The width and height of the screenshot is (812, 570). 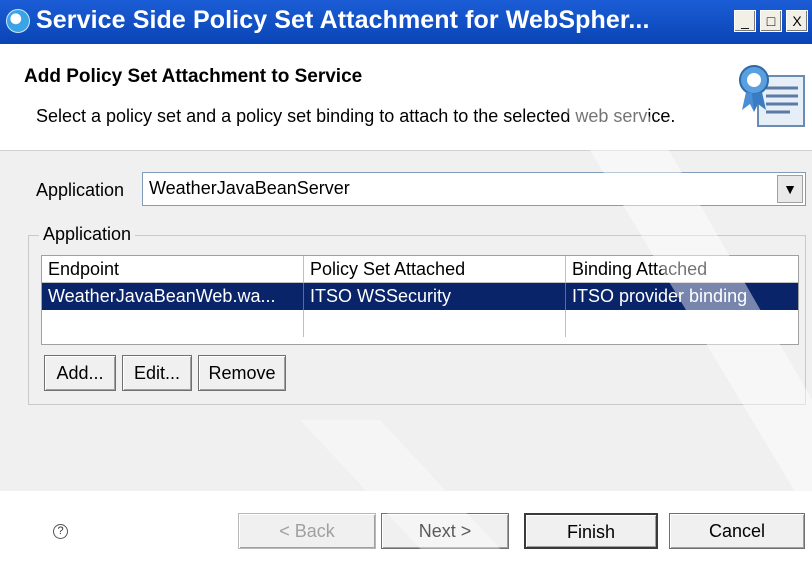 I want to click on minimize-button: _, so click(x=745, y=21).